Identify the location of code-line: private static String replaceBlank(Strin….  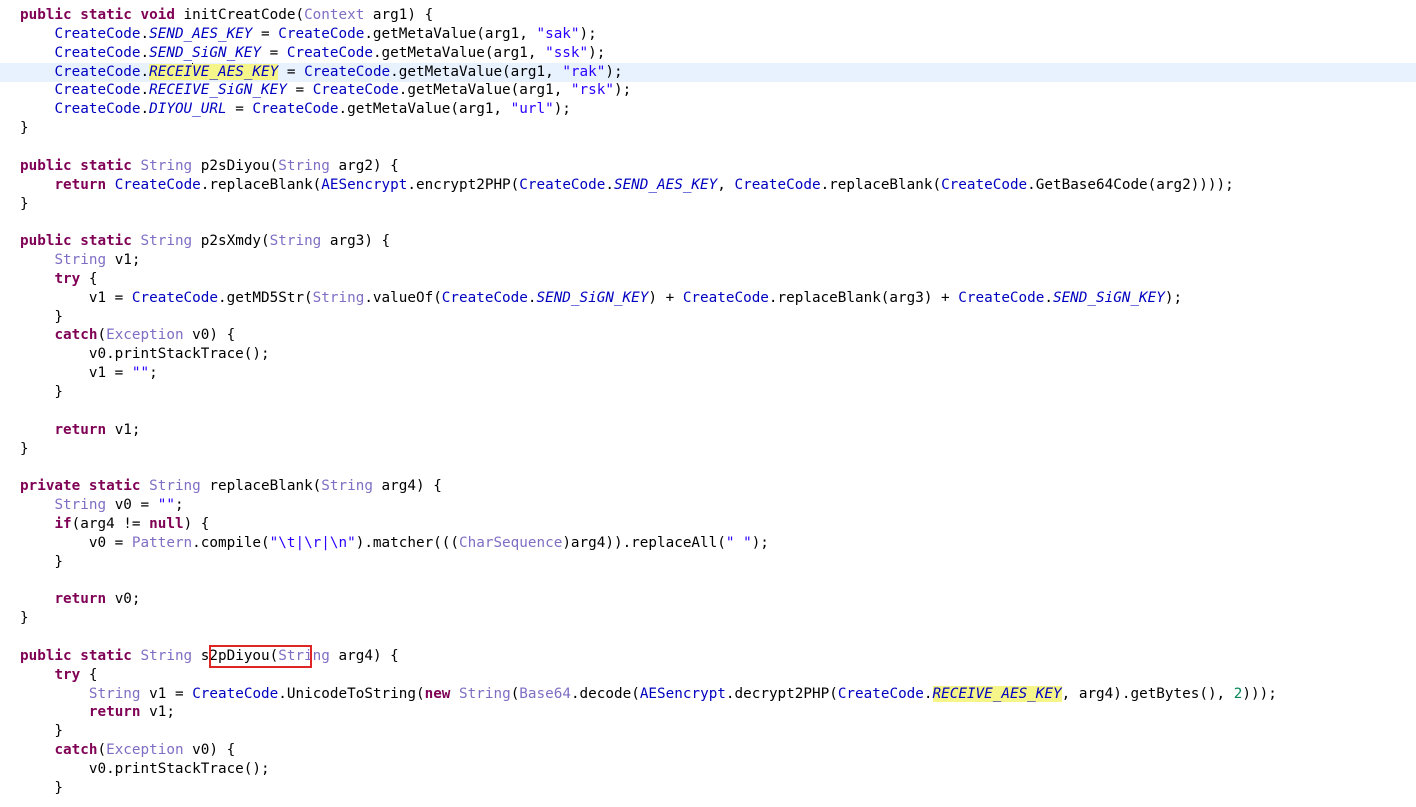
(708, 486).